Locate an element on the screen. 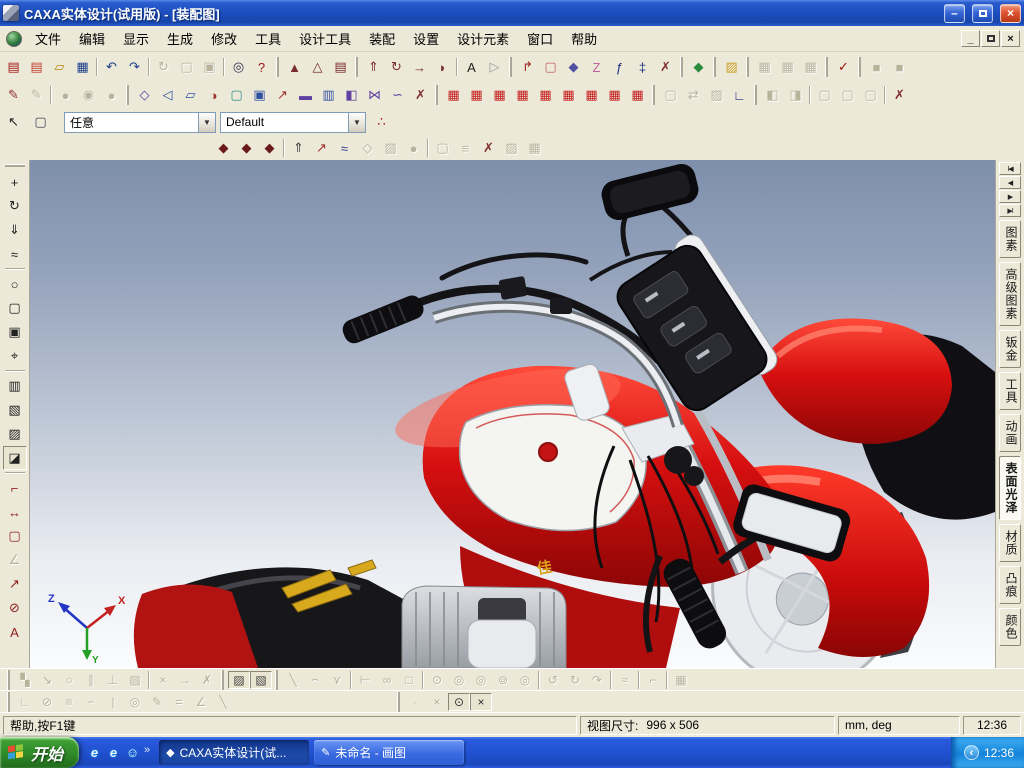  insert-feature-icon: ⇑ is located at coordinates (298, 148).